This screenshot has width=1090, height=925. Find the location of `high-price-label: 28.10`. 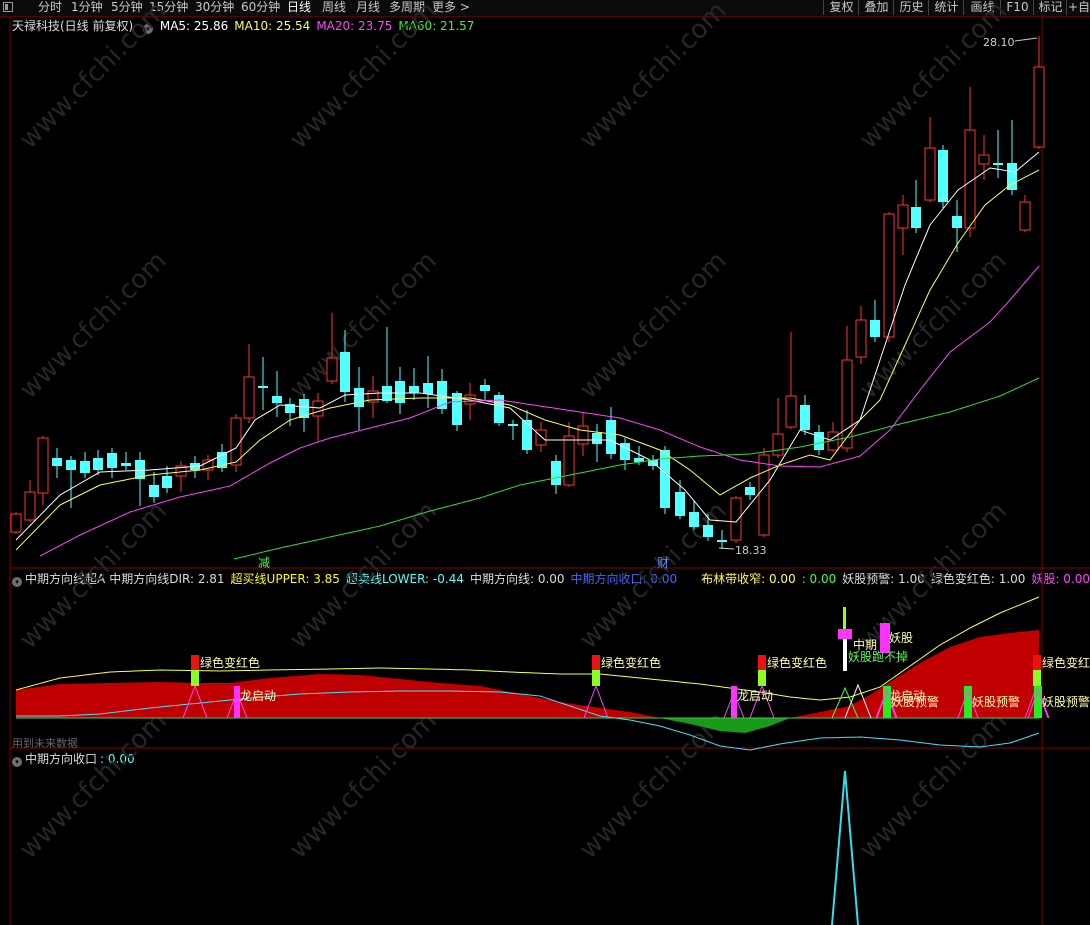

high-price-label: 28.10 is located at coordinates (999, 42).